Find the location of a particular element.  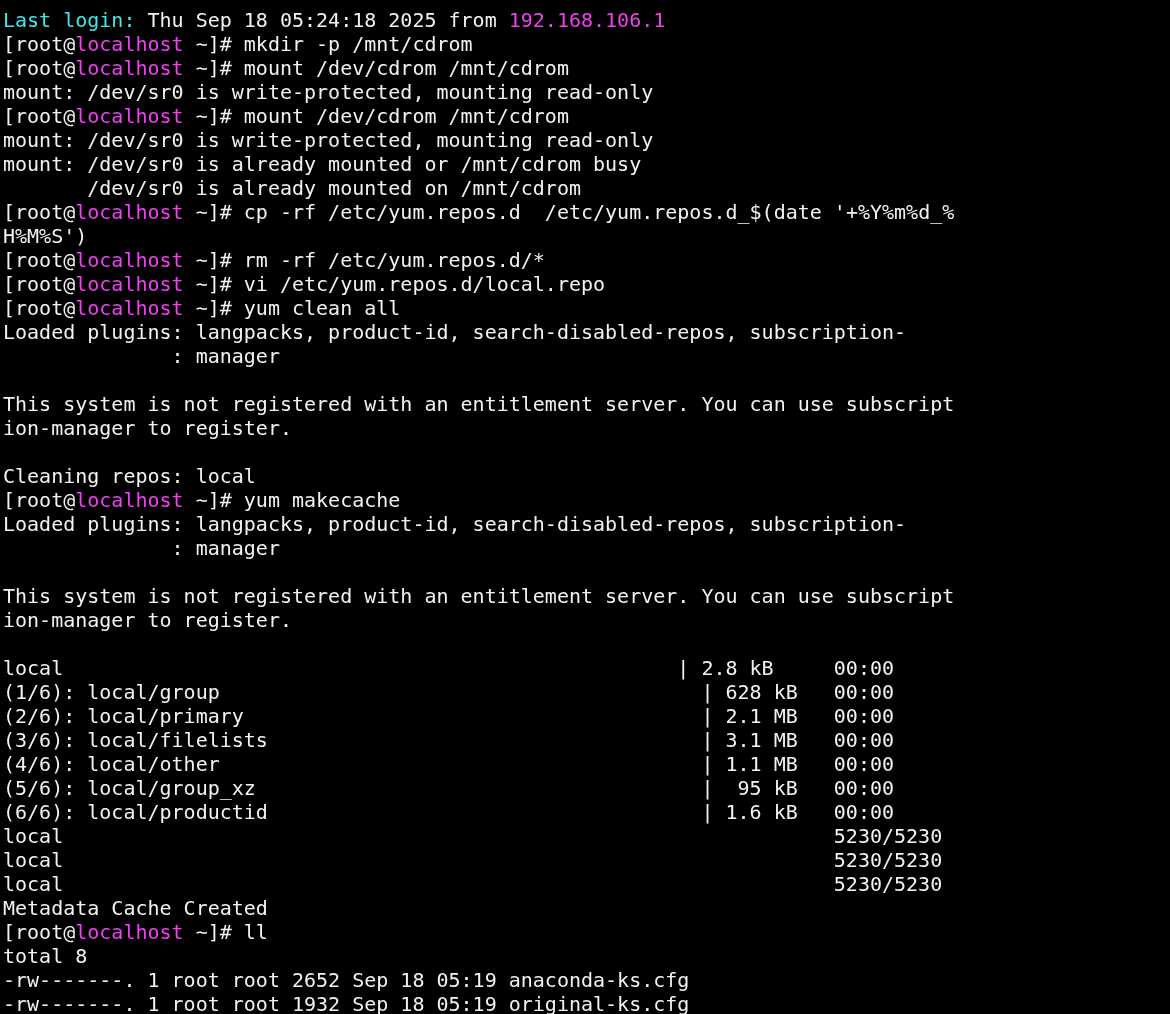

terminal-line: [root@localhost ~]# ll is located at coordinates (135, 932).